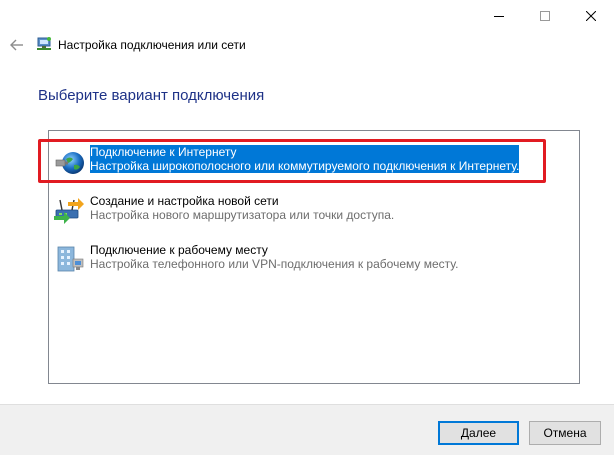 This screenshot has width=614, height=455. What do you see at coordinates (307, 16) in the screenshot?
I see `title-bar` at bounding box center [307, 16].